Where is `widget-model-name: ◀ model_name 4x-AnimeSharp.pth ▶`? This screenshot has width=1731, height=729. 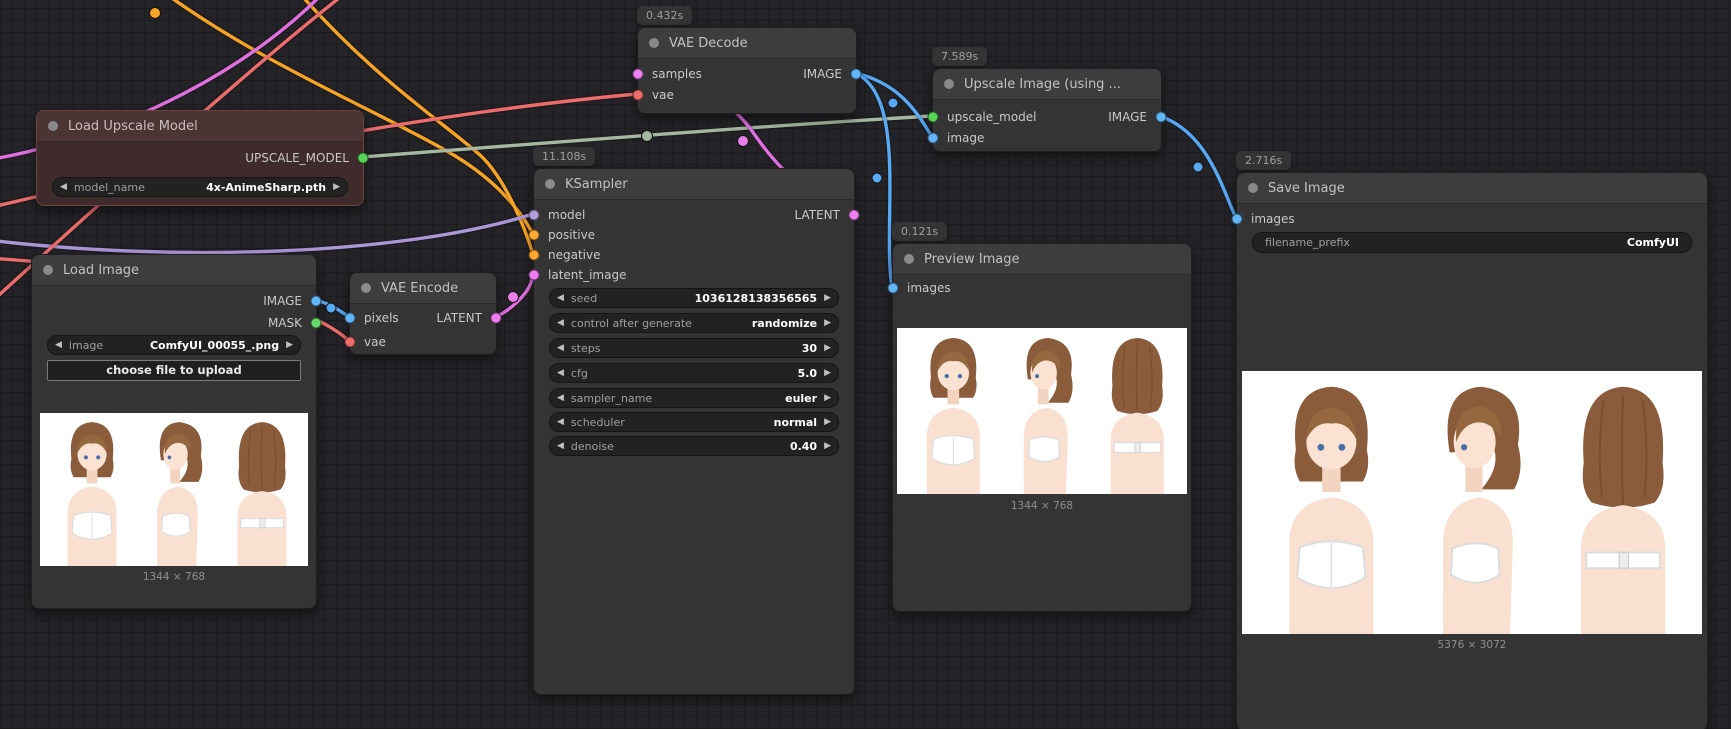 widget-model-name: ◀ model_name 4x-AnimeSharp.pth ▶ is located at coordinates (200, 187).